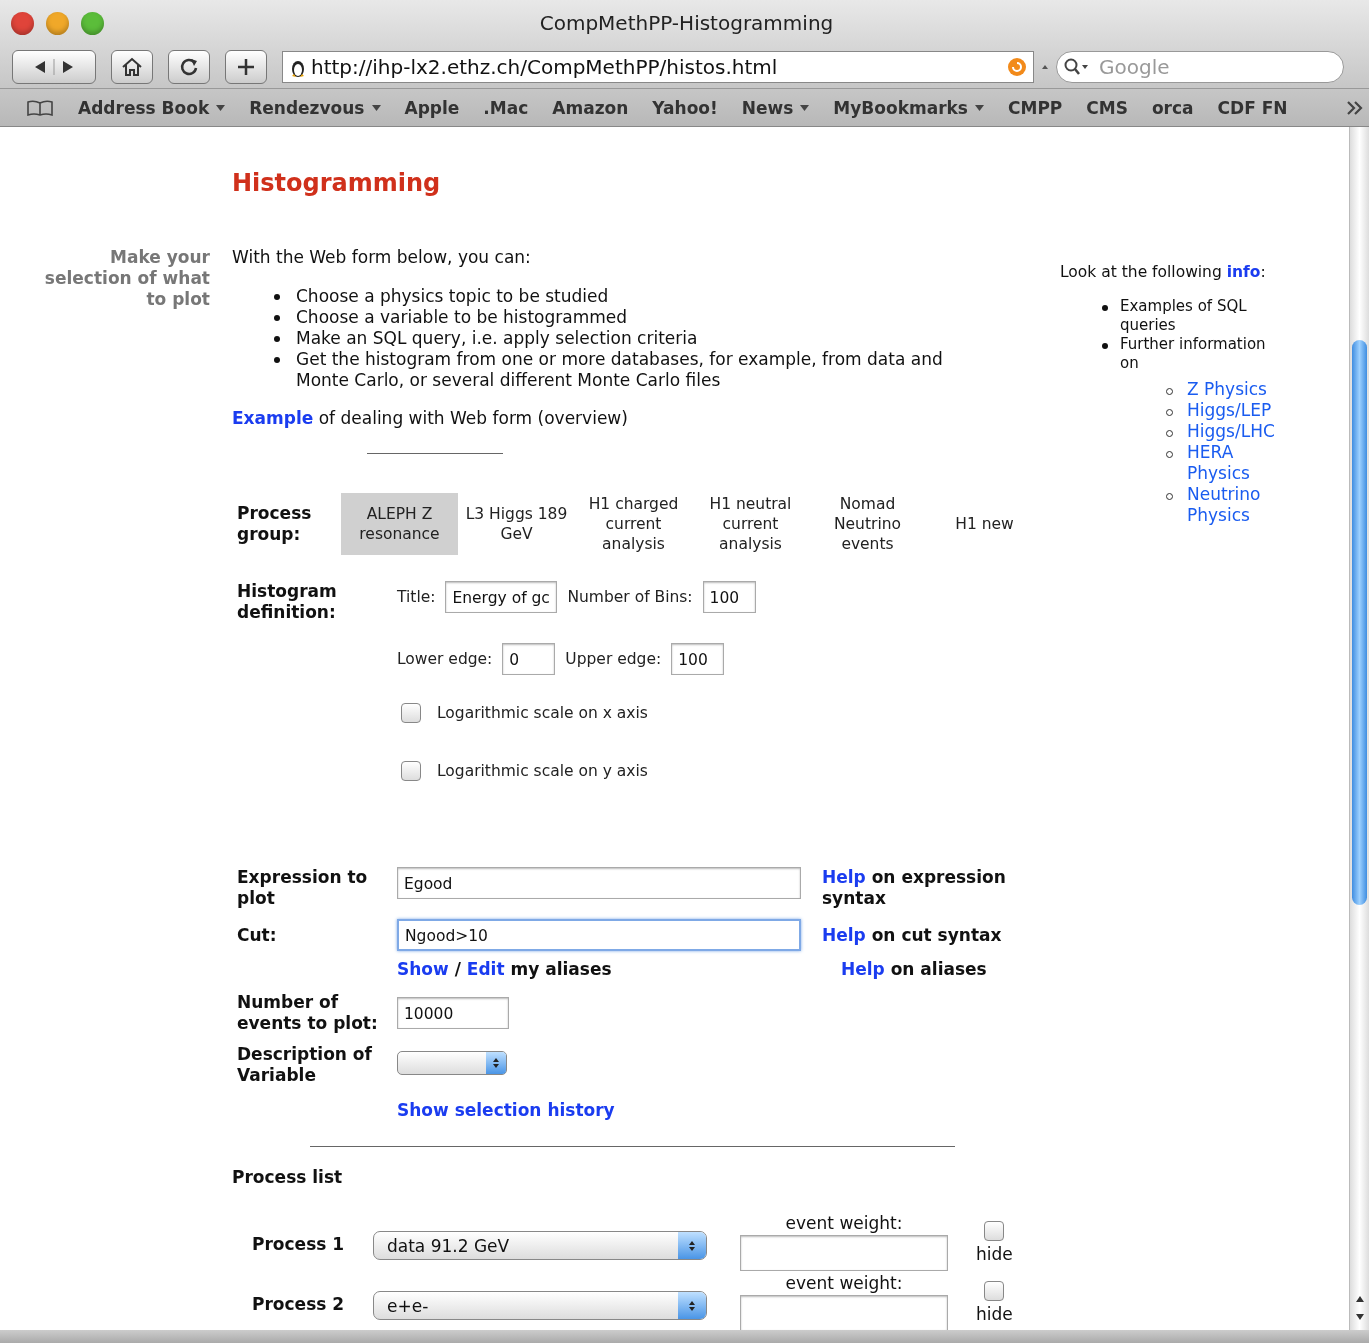 The image size is (1369, 1343). What do you see at coordinates (501, 597) in the screenshot?
I see `title-field: Energy of gc` at bounding box center [501, 597].